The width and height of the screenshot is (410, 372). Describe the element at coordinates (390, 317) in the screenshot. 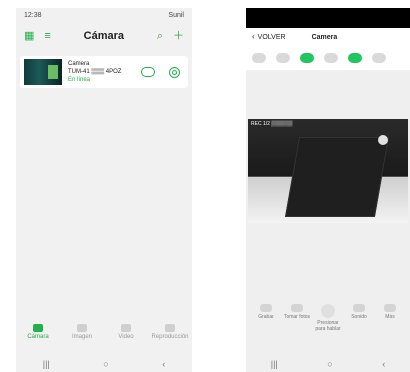

I see `more-label: Más` at that location.